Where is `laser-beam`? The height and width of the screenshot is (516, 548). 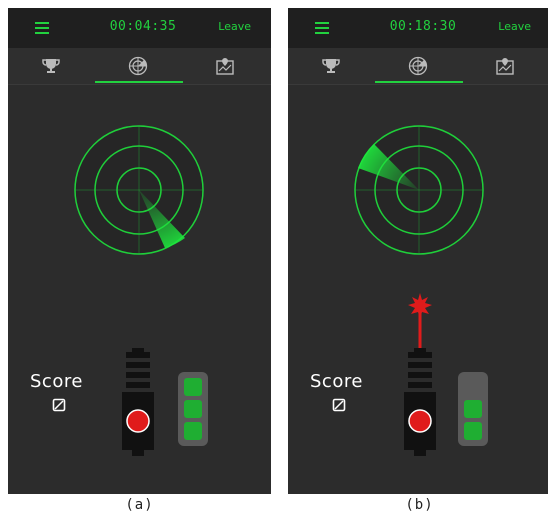 laser-beam is located at coordinates (420, 323).